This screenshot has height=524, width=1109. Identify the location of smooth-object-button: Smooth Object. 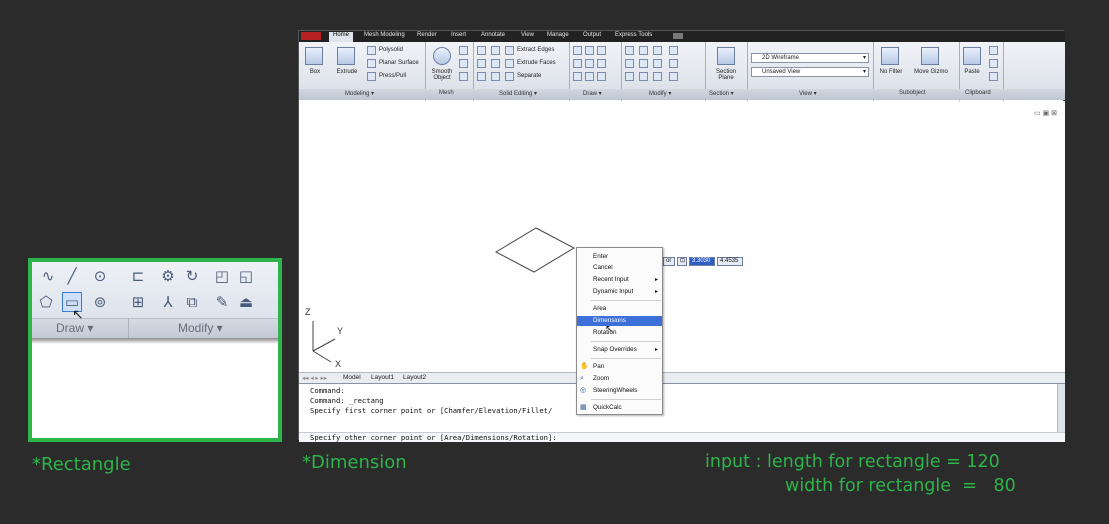
(442, 75).